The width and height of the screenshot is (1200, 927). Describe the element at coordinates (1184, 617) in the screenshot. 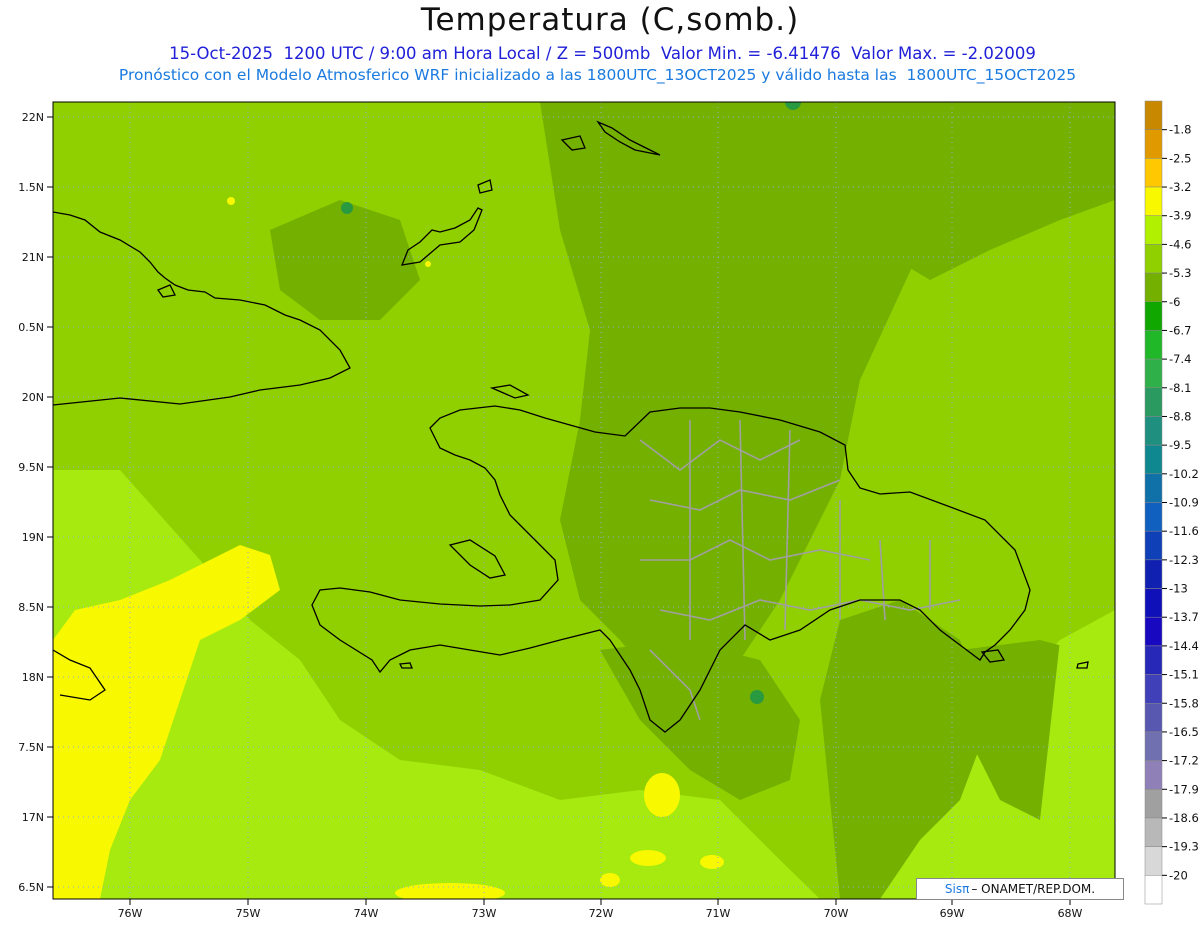

I see `colorbar-label: -13.7` at that location.